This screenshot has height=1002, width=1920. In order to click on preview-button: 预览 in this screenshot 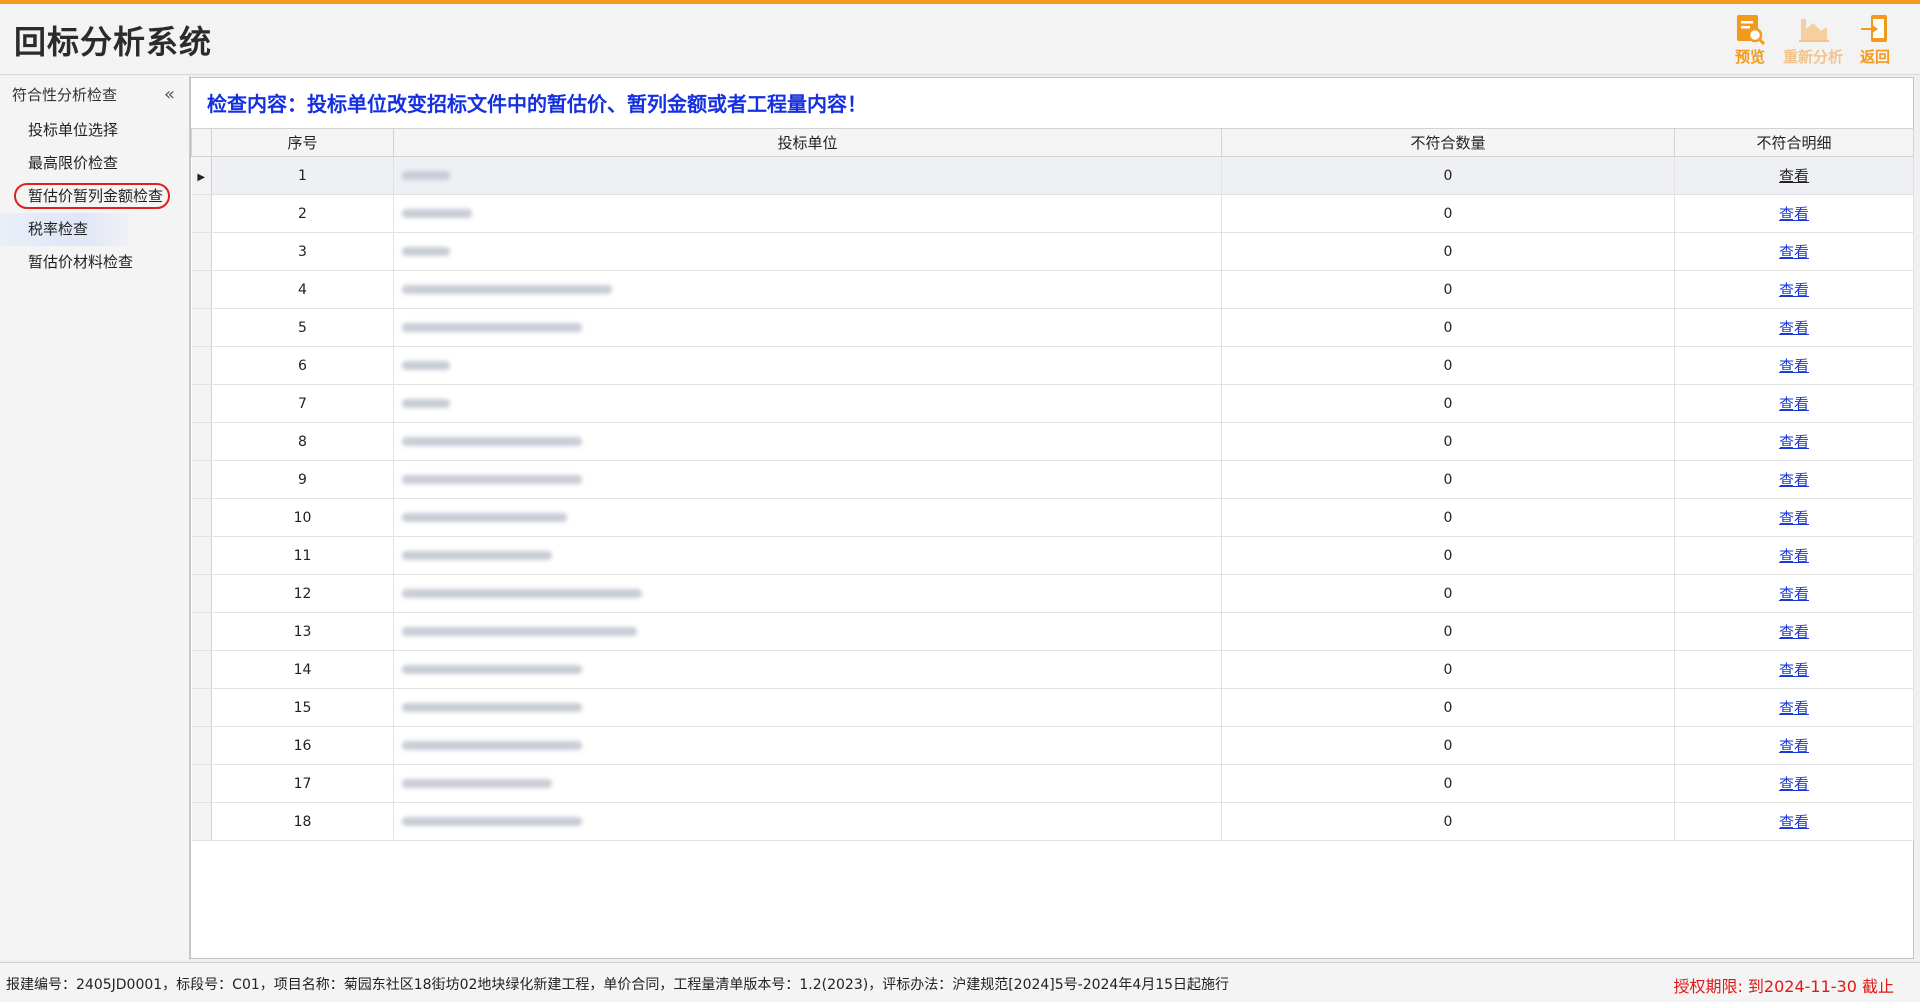, I will do `click(1750, 40)`.